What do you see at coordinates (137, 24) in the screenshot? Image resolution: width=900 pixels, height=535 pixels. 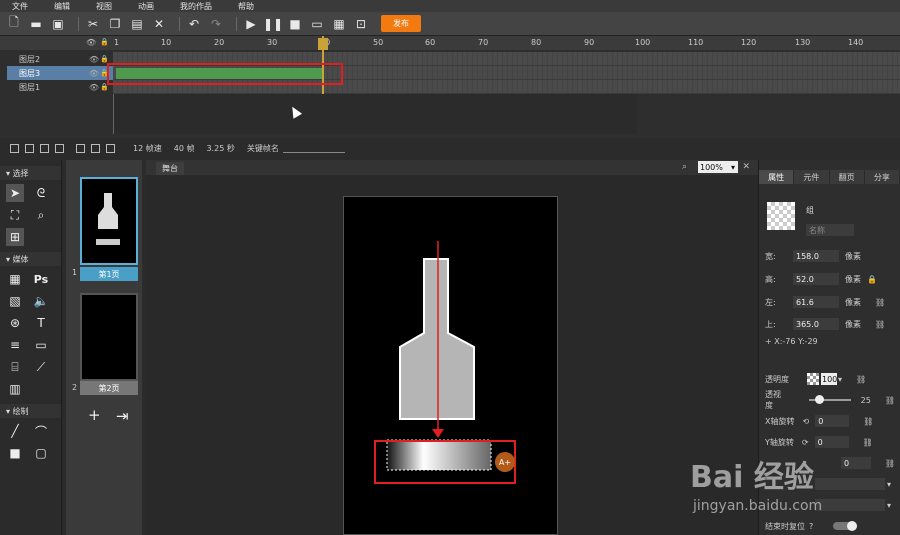 I see `paste-icon: ▤` at bounding box center [137, 24].